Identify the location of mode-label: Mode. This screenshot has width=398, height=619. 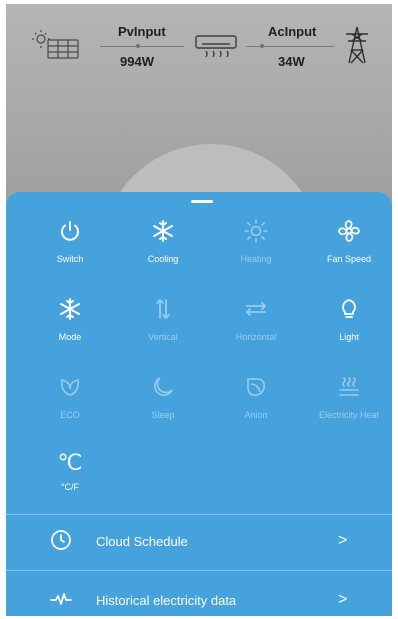
(70, 337).